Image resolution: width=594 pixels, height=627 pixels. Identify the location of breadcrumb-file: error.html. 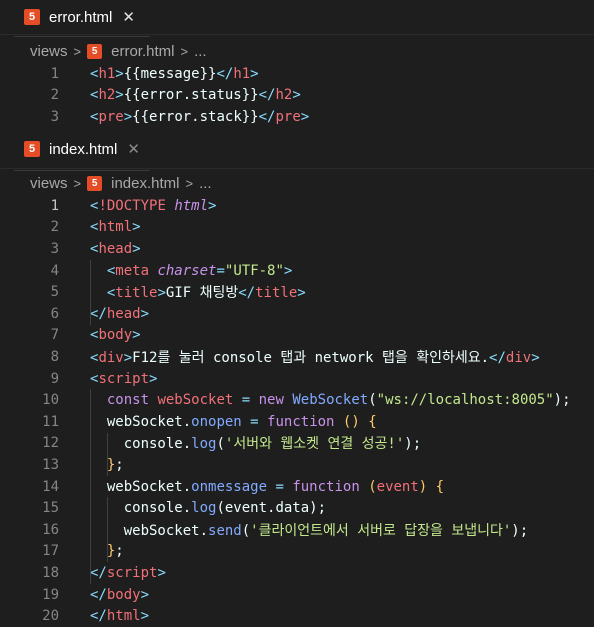
(142, 51).